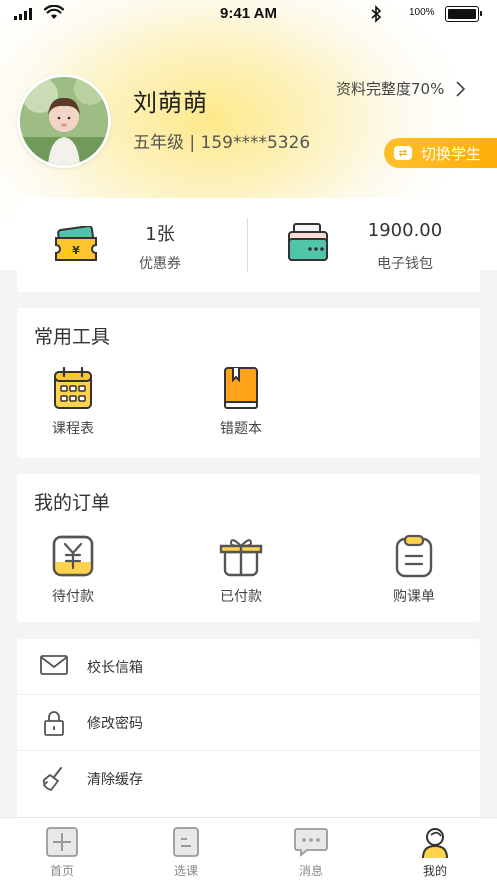 The height and width of the screenshot is (883, 497). I want to click on ewallet-item: 1900.00 电子钱包, so click(364, 245).